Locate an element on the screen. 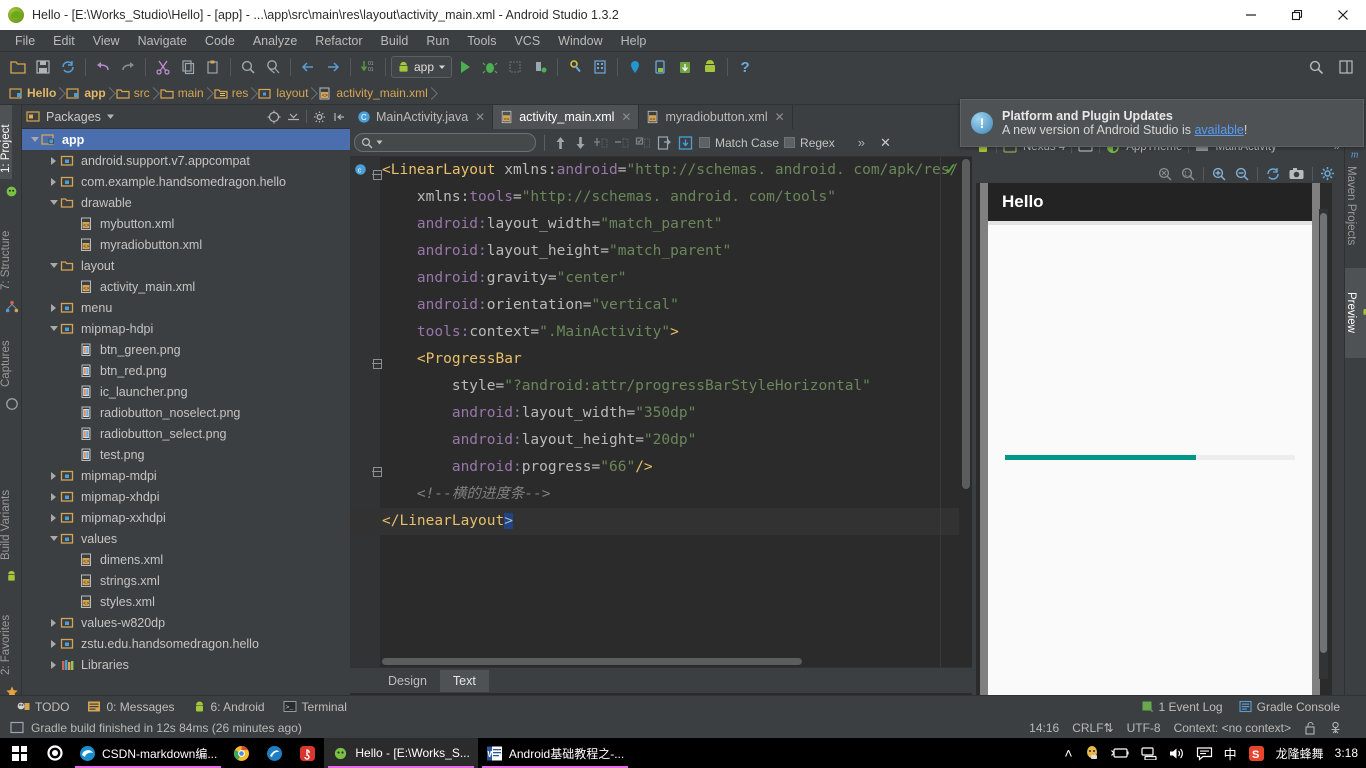 The width and height of the screenshot is (1366, 768). tool-button-event-log: 1 Event Log is located at coordinates (1182, 707).